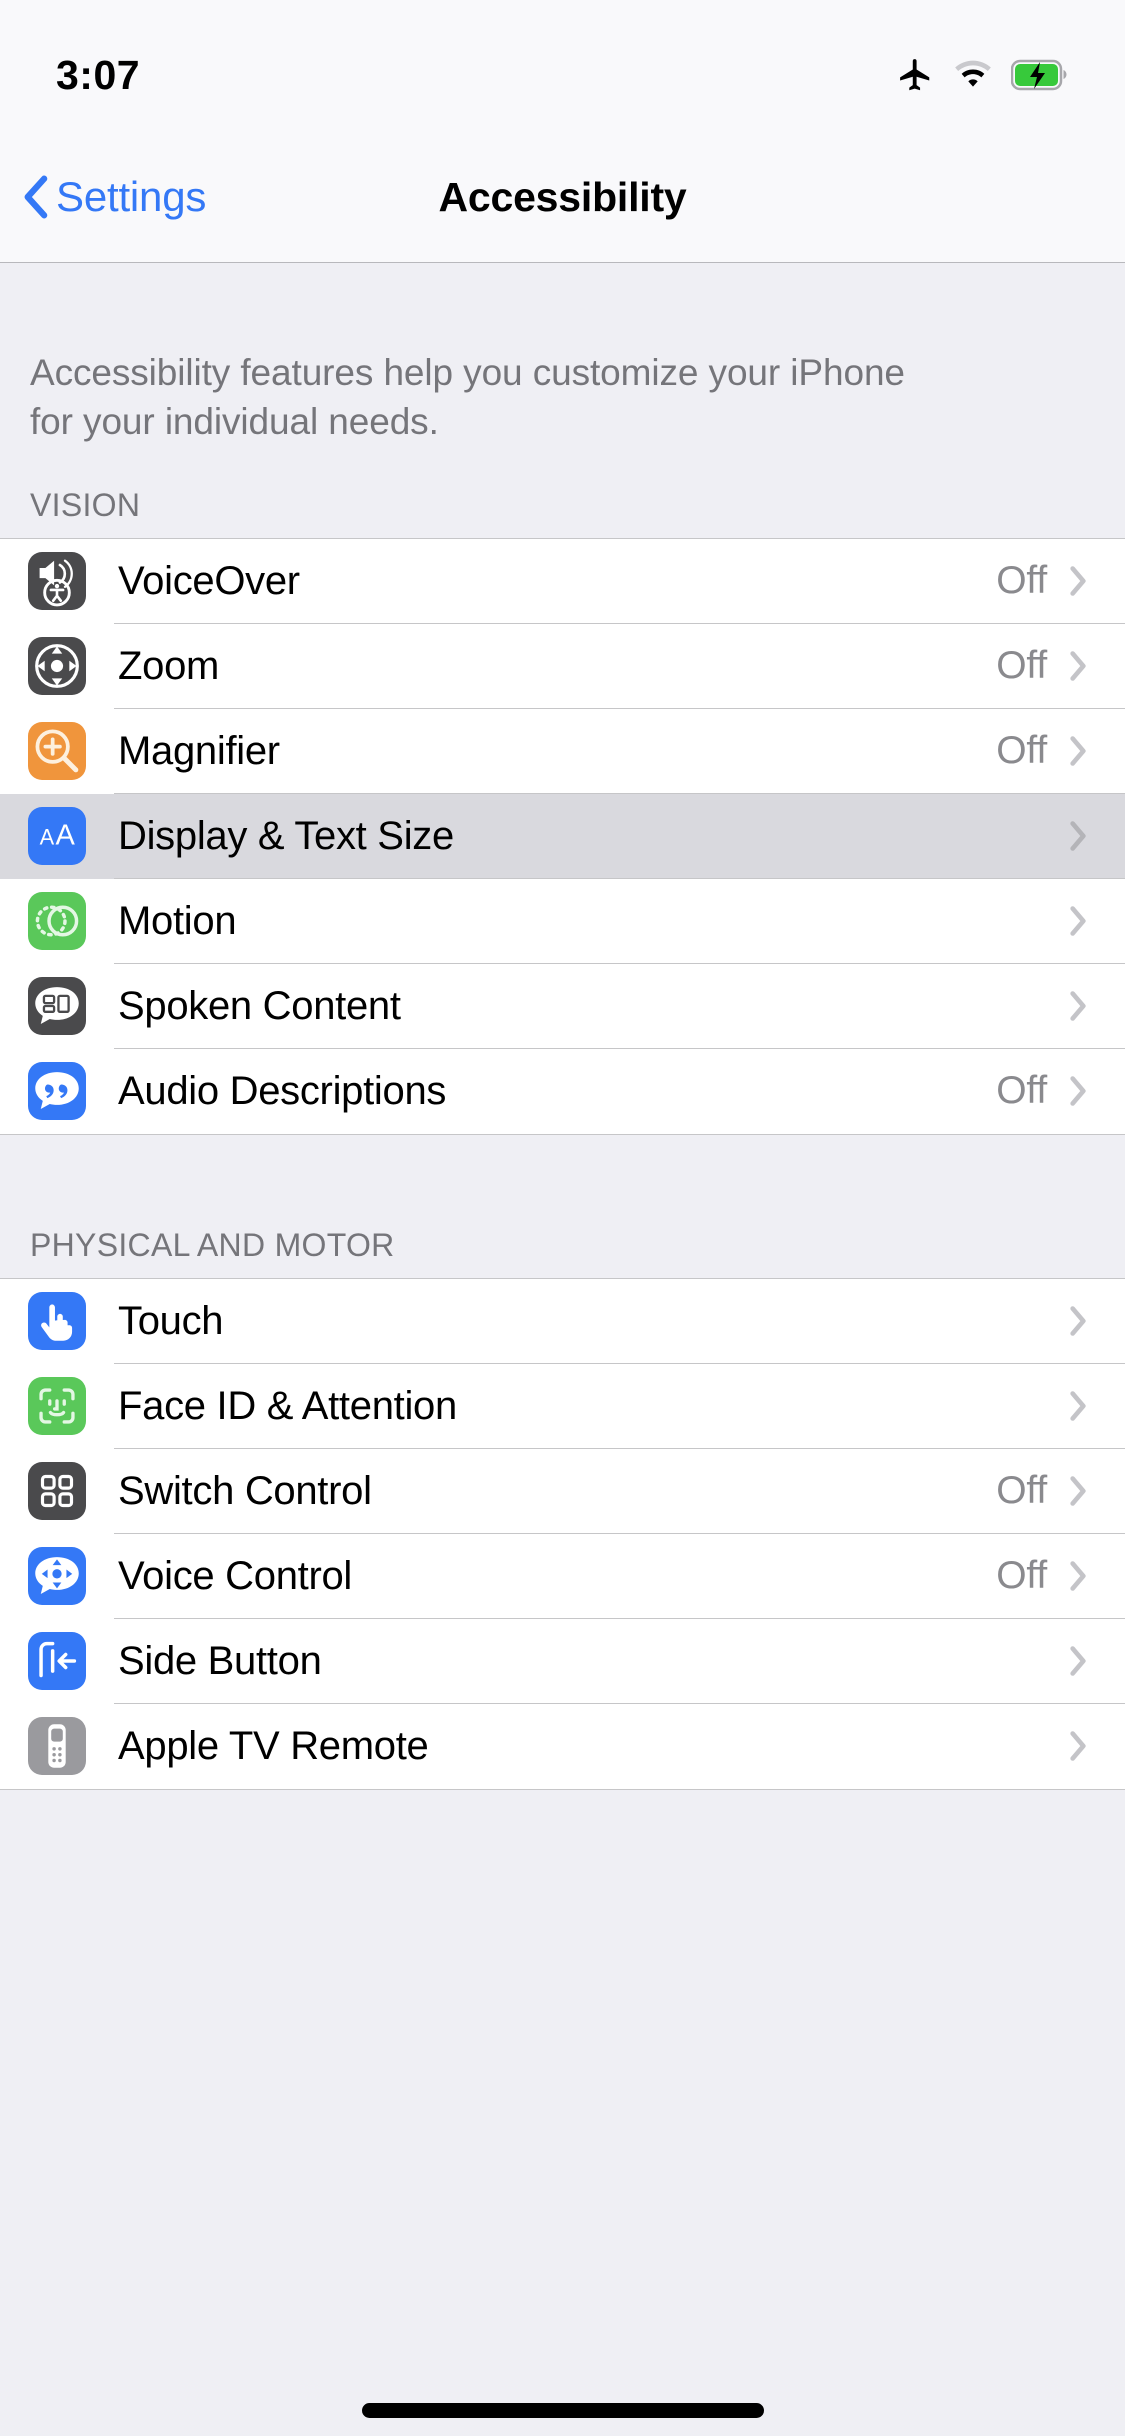 This screenshot has height=2436, width=1125. What do you see at coordinates (98, 74) in the screenshot?
I see `status-bar-time: 3:07` at bounding box center [98, 74].